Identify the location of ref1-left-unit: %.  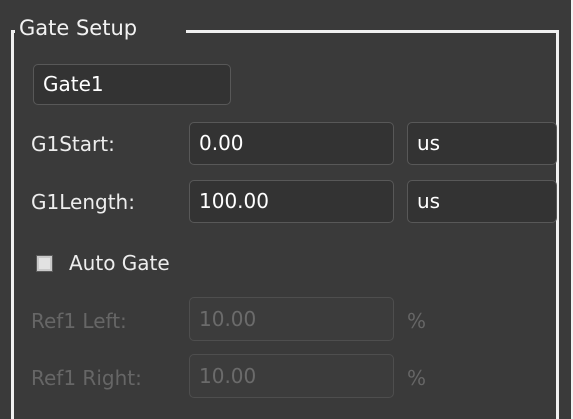
(417, 321).